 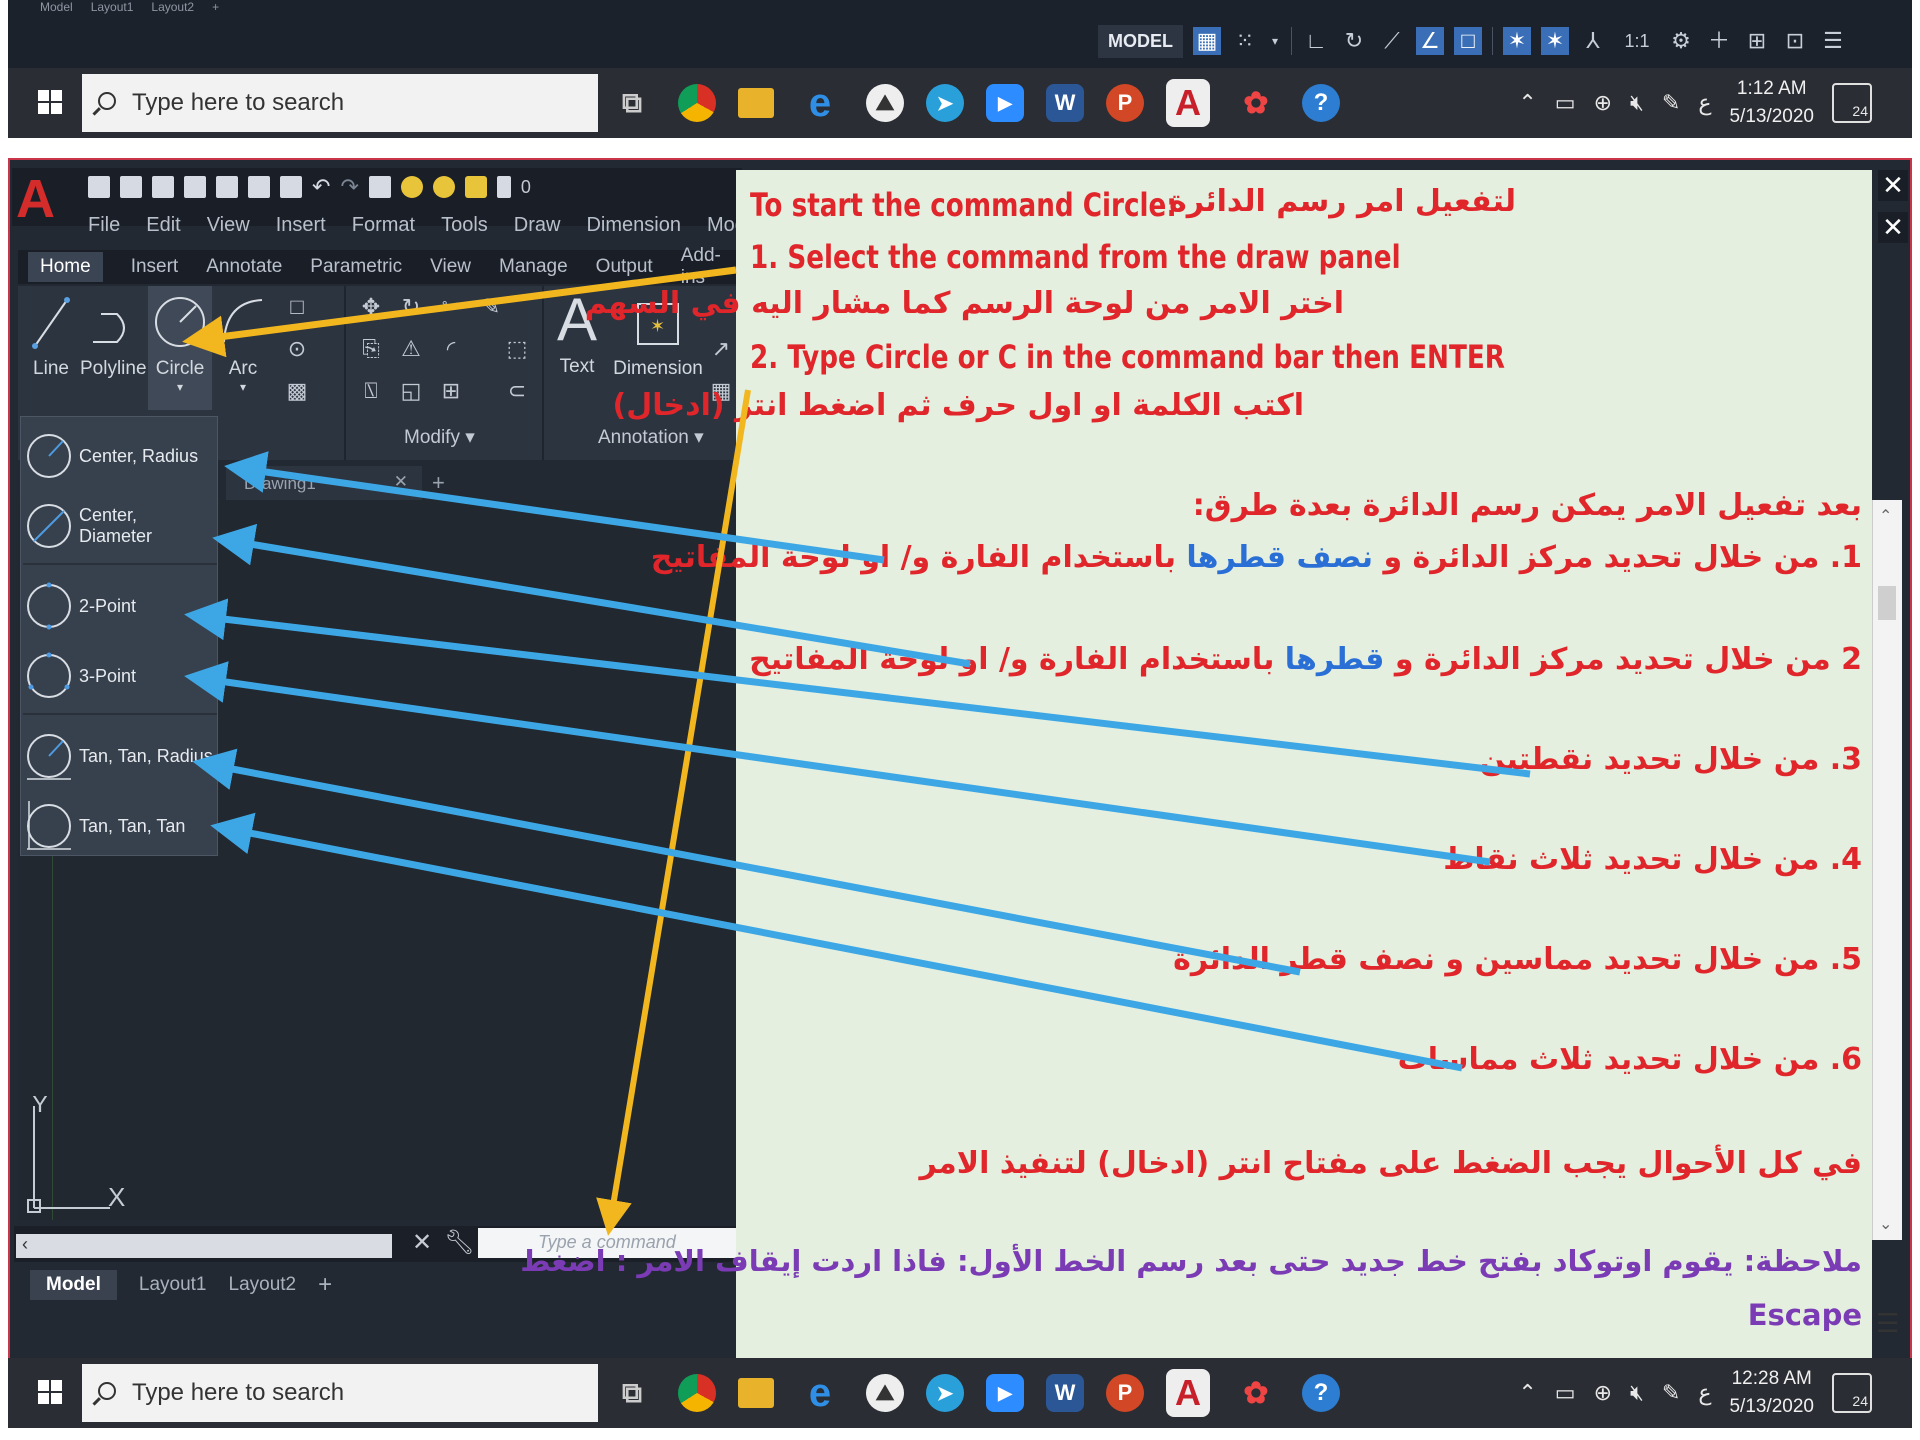 I want to click on search-placeholder: Type here to search, so click(x=238, y=1392).